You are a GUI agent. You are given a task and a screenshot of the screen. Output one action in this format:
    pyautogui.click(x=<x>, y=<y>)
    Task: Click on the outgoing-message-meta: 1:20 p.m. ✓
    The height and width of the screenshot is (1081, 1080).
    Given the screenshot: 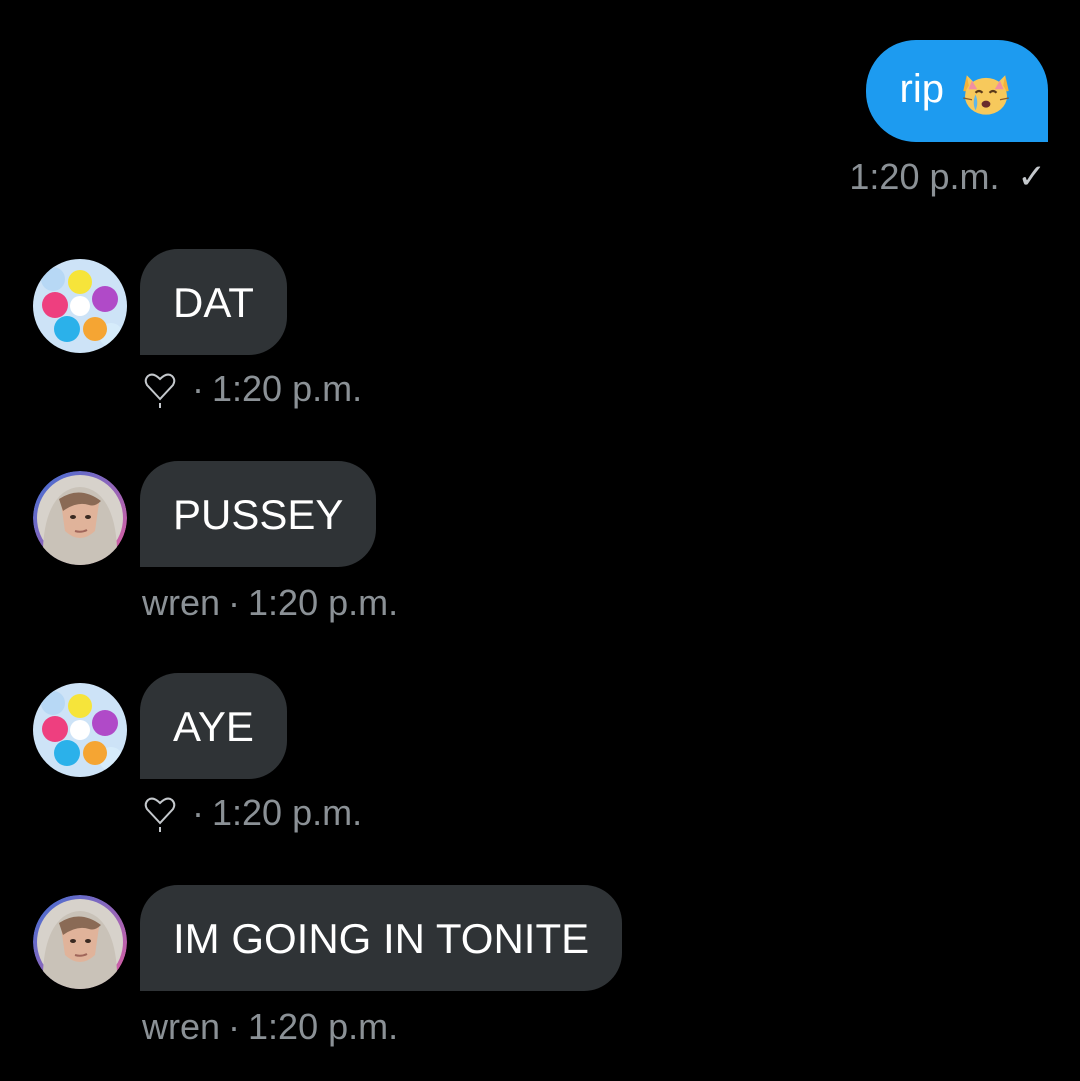 What is the action you would take?
    pyautogui.click(x=947, y=177)
    